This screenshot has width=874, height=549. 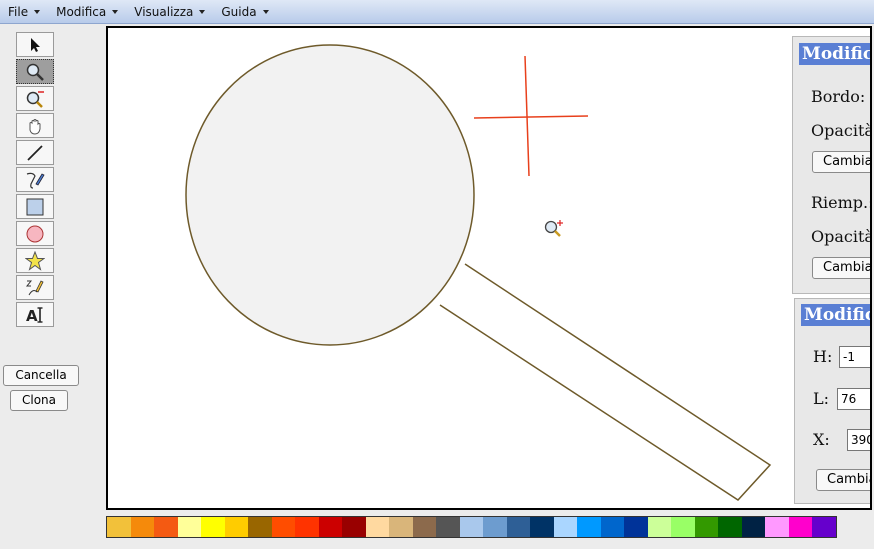 I want to click on ellipse-tool, so click(x=35, y=233).